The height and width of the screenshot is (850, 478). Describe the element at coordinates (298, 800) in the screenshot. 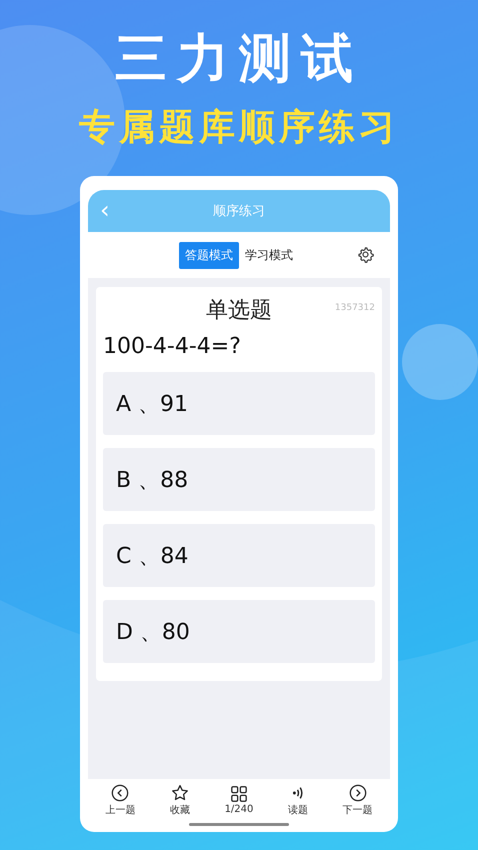

I see `nav-button: 读题` at that location.